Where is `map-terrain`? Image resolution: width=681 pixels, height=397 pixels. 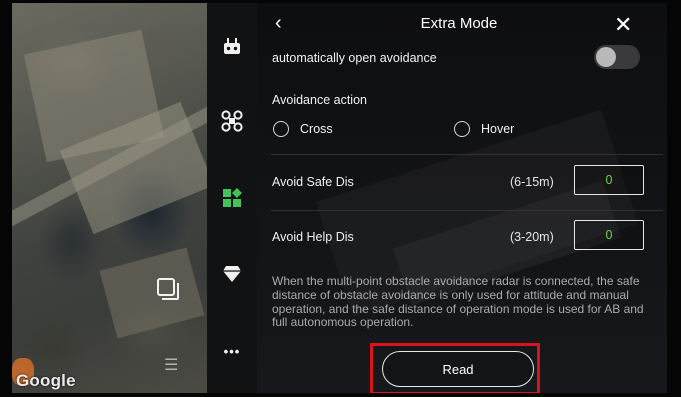
map-terrain is located at coordinates (152, 293).